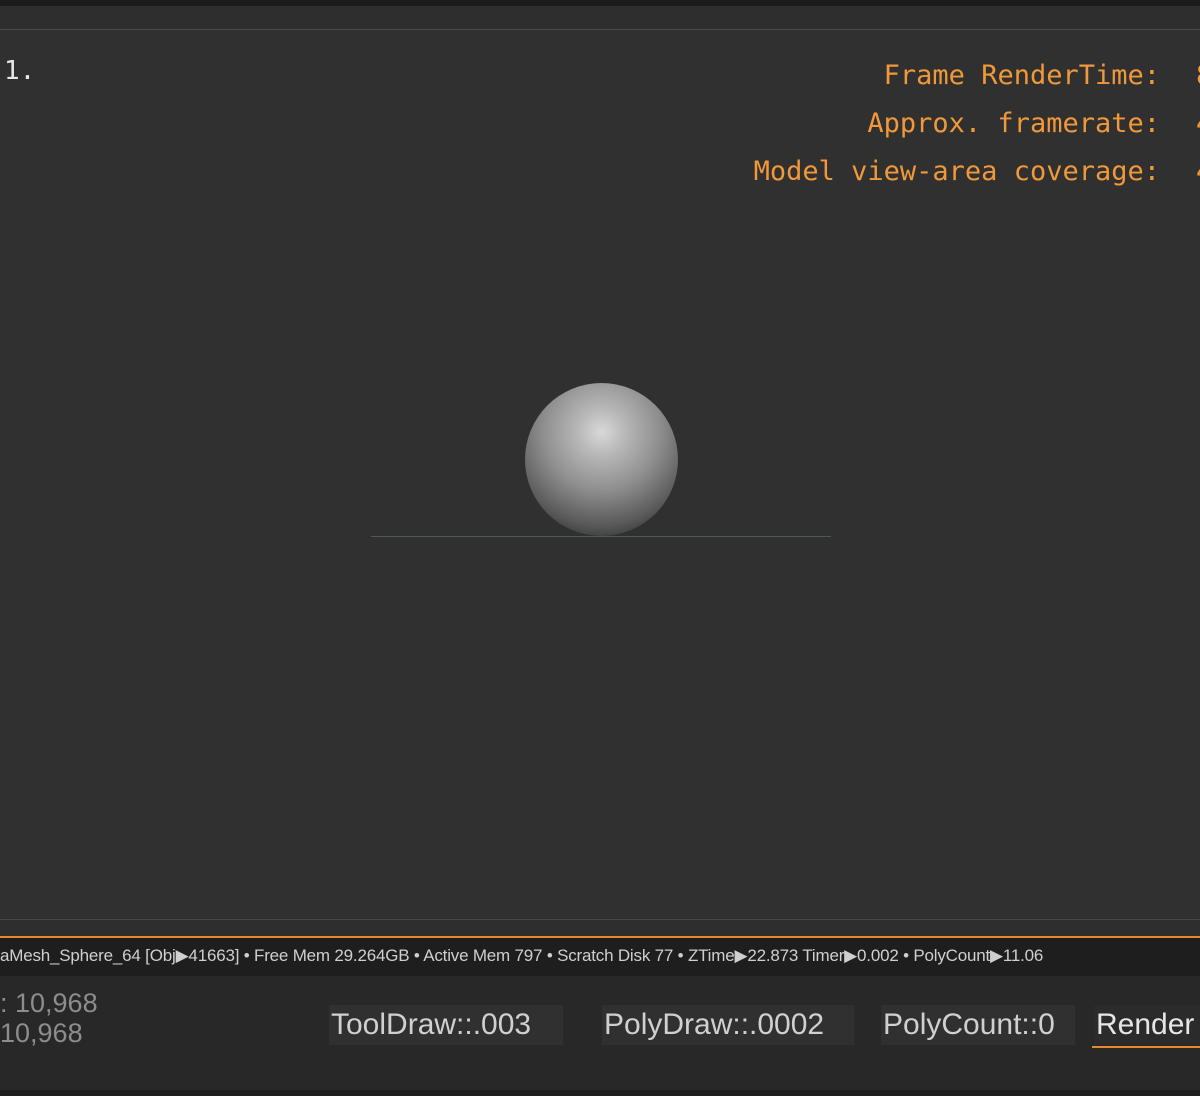 This screenshot has width=1200, height=1096. Describe the element at coordinates (1198, 76) in the screenshot. I see `stat-value: 8` at that location.